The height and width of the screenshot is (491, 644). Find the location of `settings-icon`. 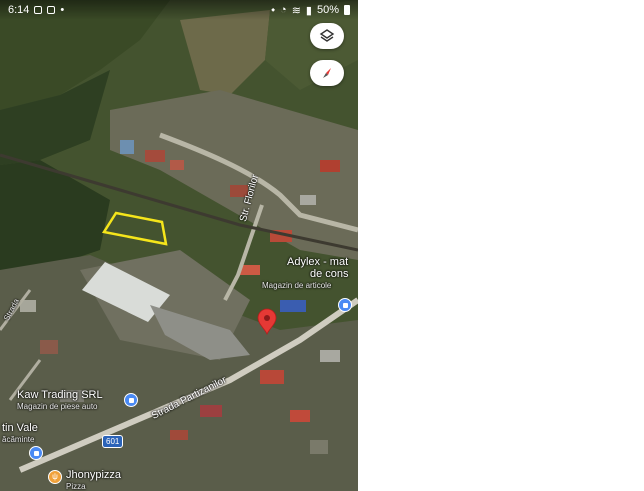

settings-icon is located at coordinates (51, 10).